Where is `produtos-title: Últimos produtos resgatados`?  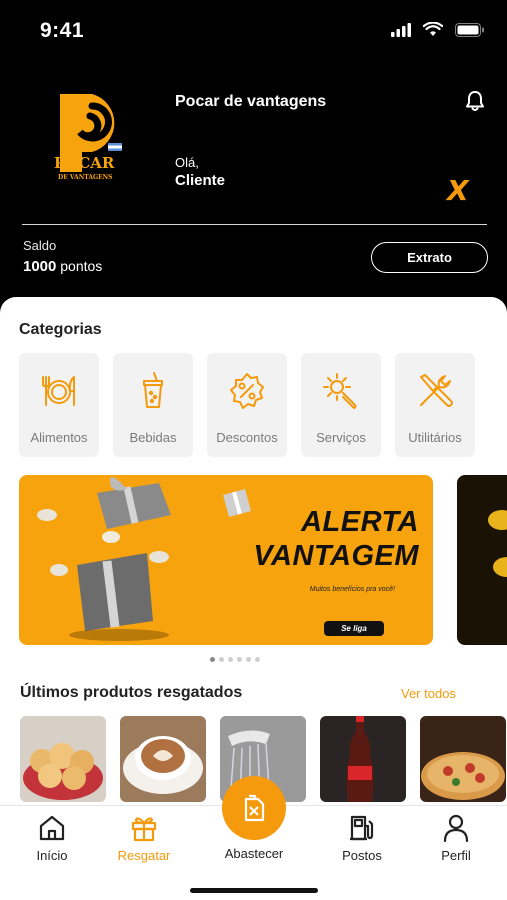
produtos-title: Últimos produtos resgatados is located at coordinates (131, 692).